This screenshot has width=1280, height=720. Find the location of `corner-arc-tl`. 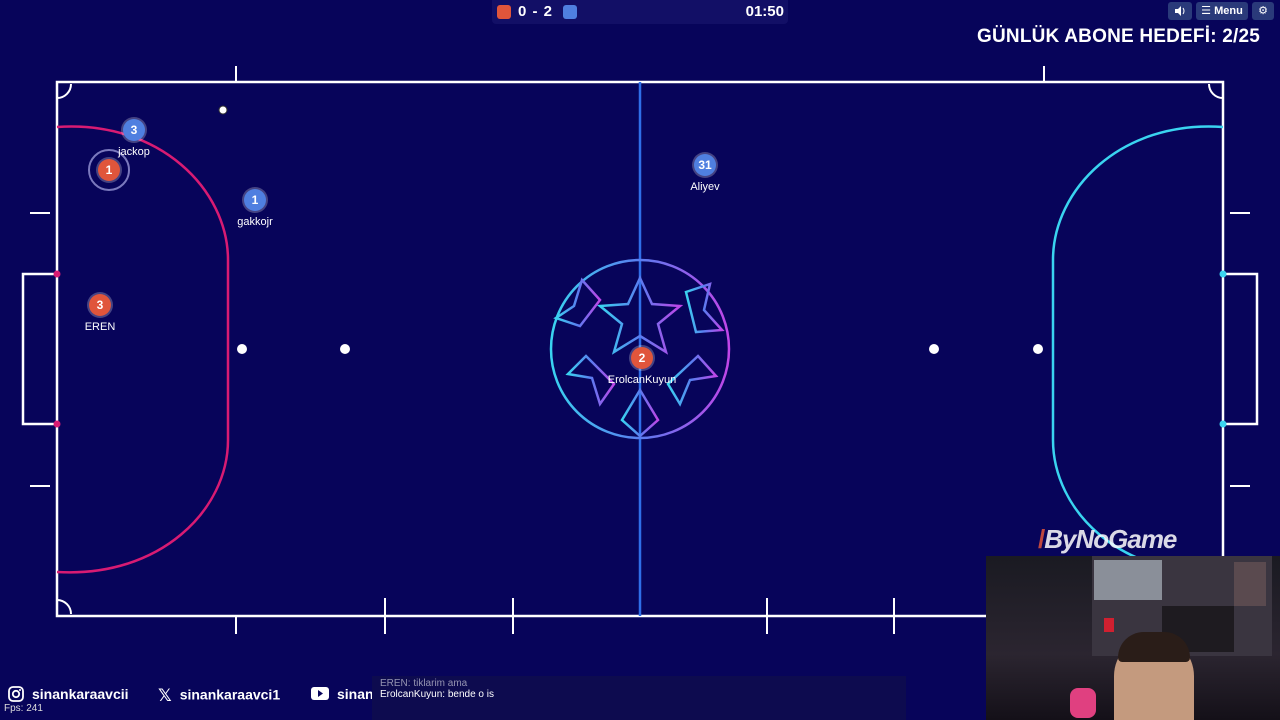

corner-arc-tl is located at coordinates (64, 91).